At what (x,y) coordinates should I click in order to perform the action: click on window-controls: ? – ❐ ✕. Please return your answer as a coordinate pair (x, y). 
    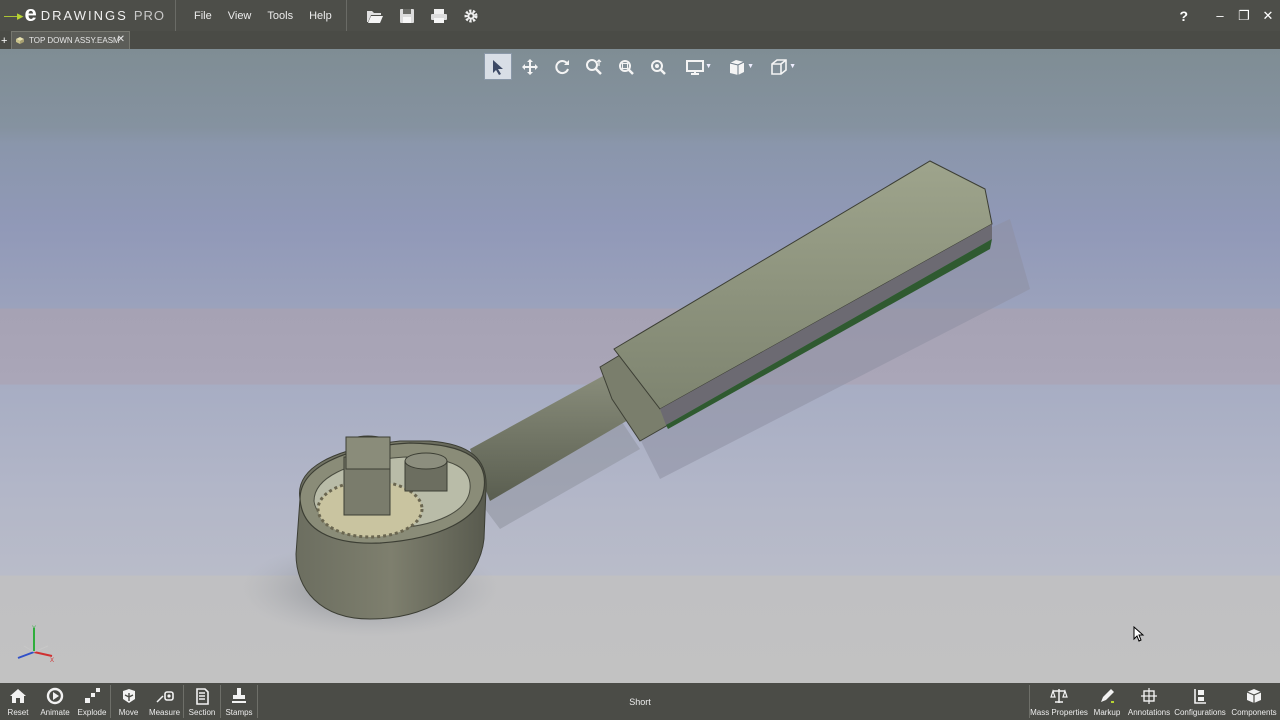
    Looking at the image, I should click on (1229, 15).